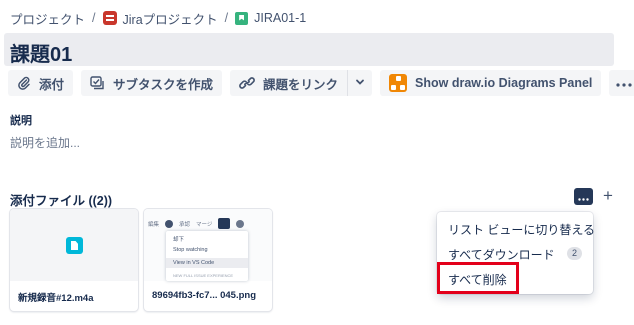  I want to click on description-label: 説明, so click(21, 121).